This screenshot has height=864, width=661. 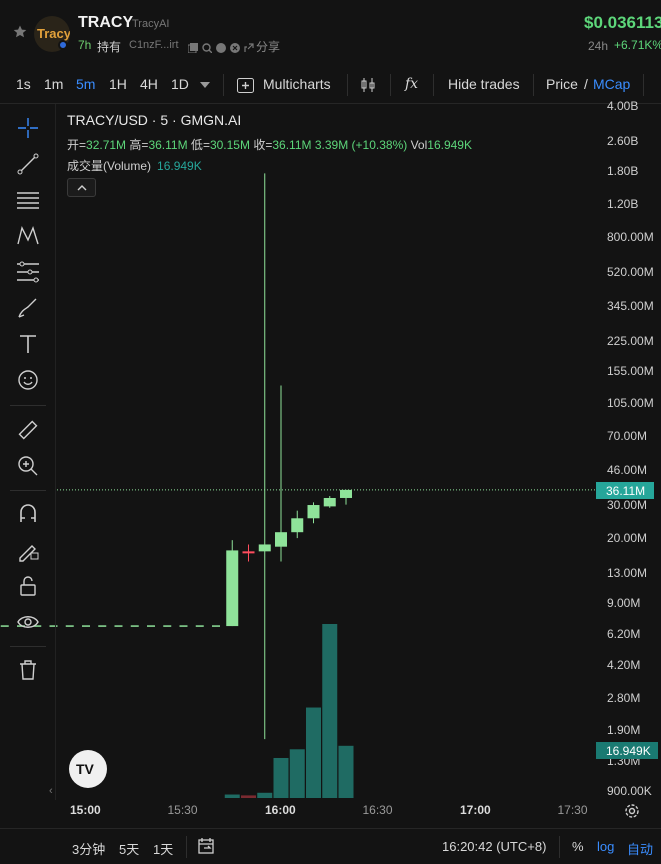 I want to click on range-1d: 1天, so click(x=163, y=848).